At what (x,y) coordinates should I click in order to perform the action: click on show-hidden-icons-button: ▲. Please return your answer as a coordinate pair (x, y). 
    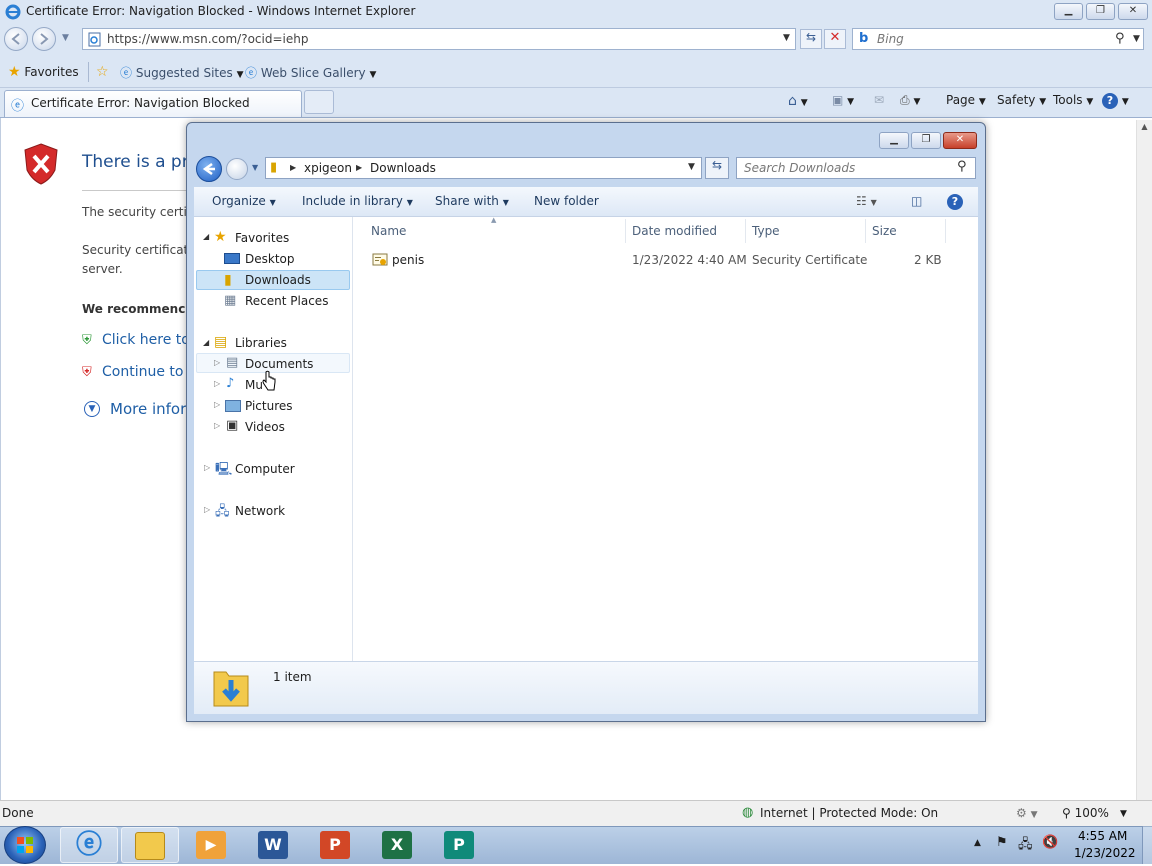
    Looking at the image, I should click on (977, 843).